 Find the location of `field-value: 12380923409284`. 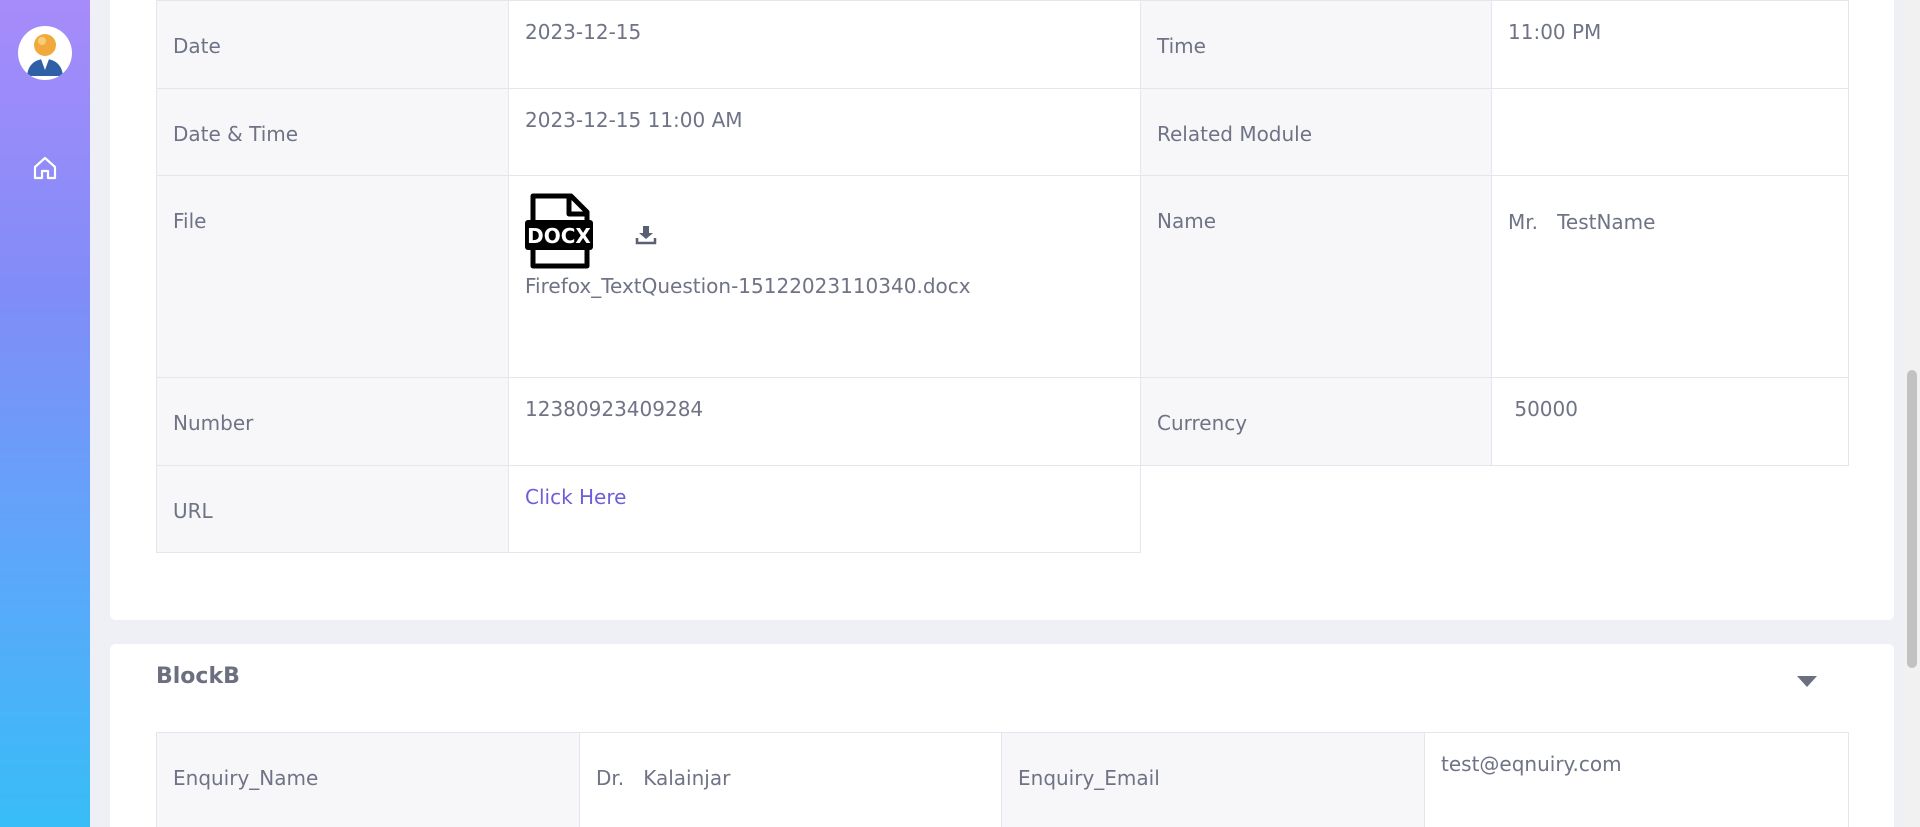

field-value: 12380923409284 is located at coordinates (824, 421).